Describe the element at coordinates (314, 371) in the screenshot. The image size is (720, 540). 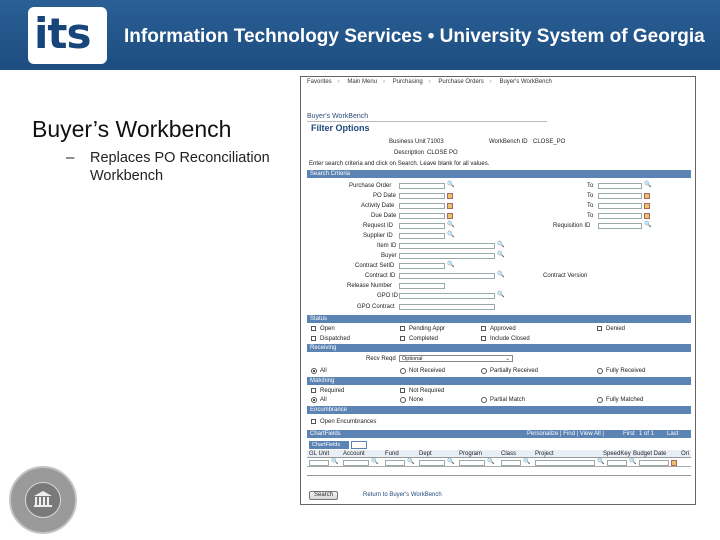
I see `receiving-all-radio` at that location.